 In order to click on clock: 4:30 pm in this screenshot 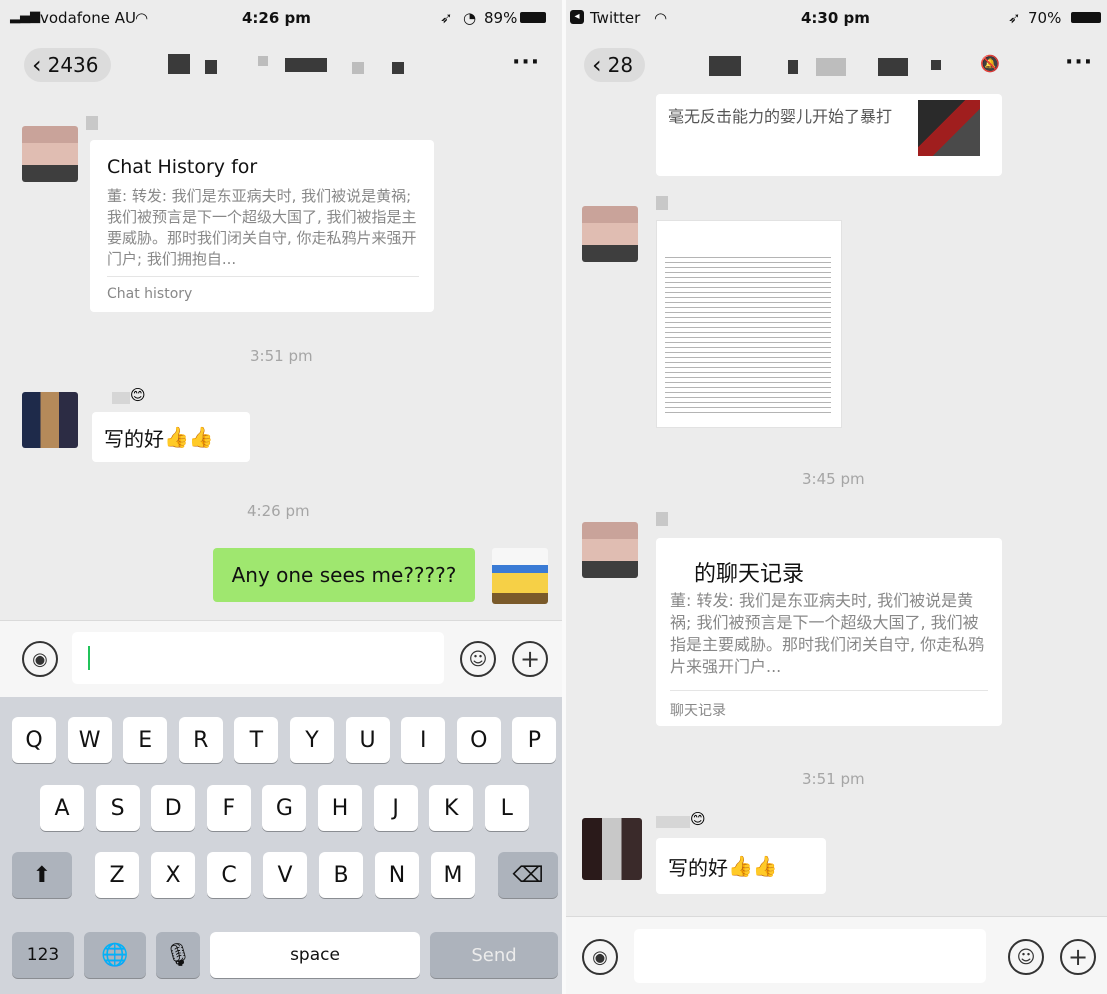, I will do `click(835, 18)`.